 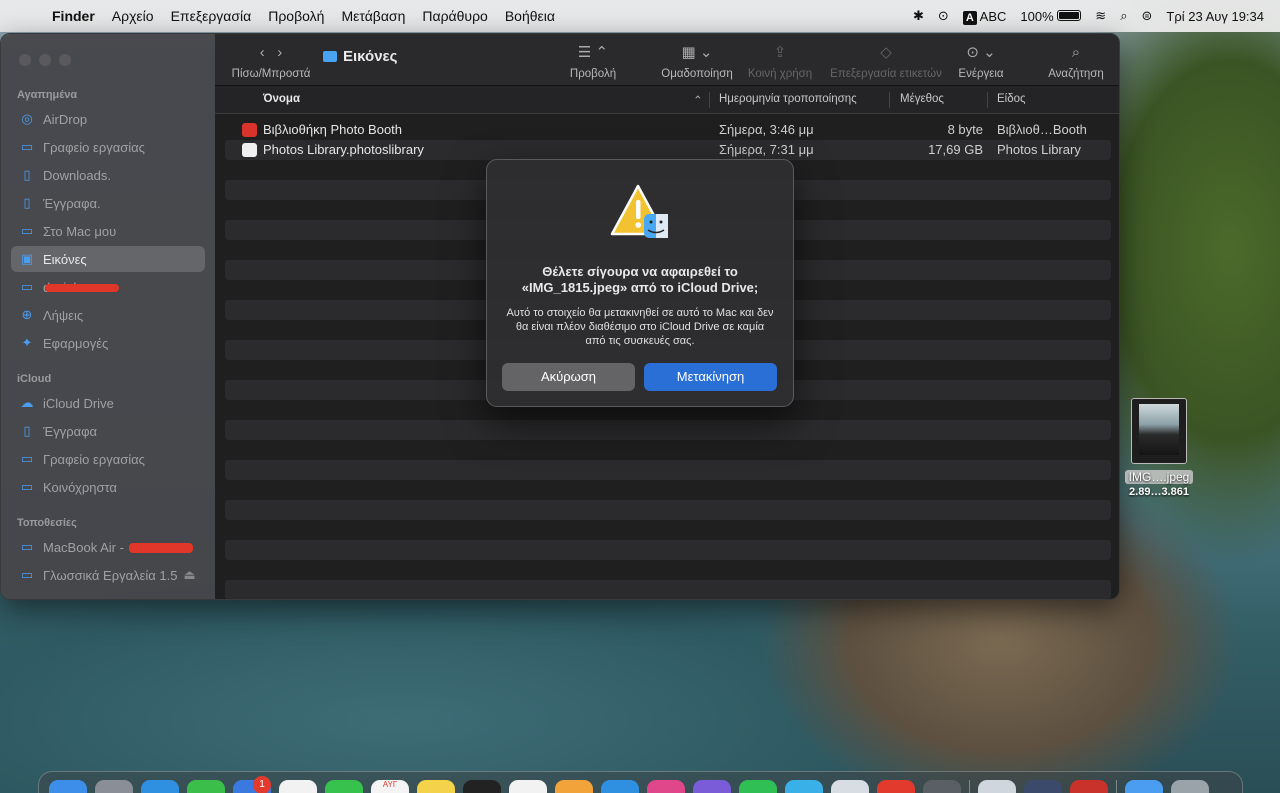 I want to click on facetime-dock-icon, so click(x=344, y=786).